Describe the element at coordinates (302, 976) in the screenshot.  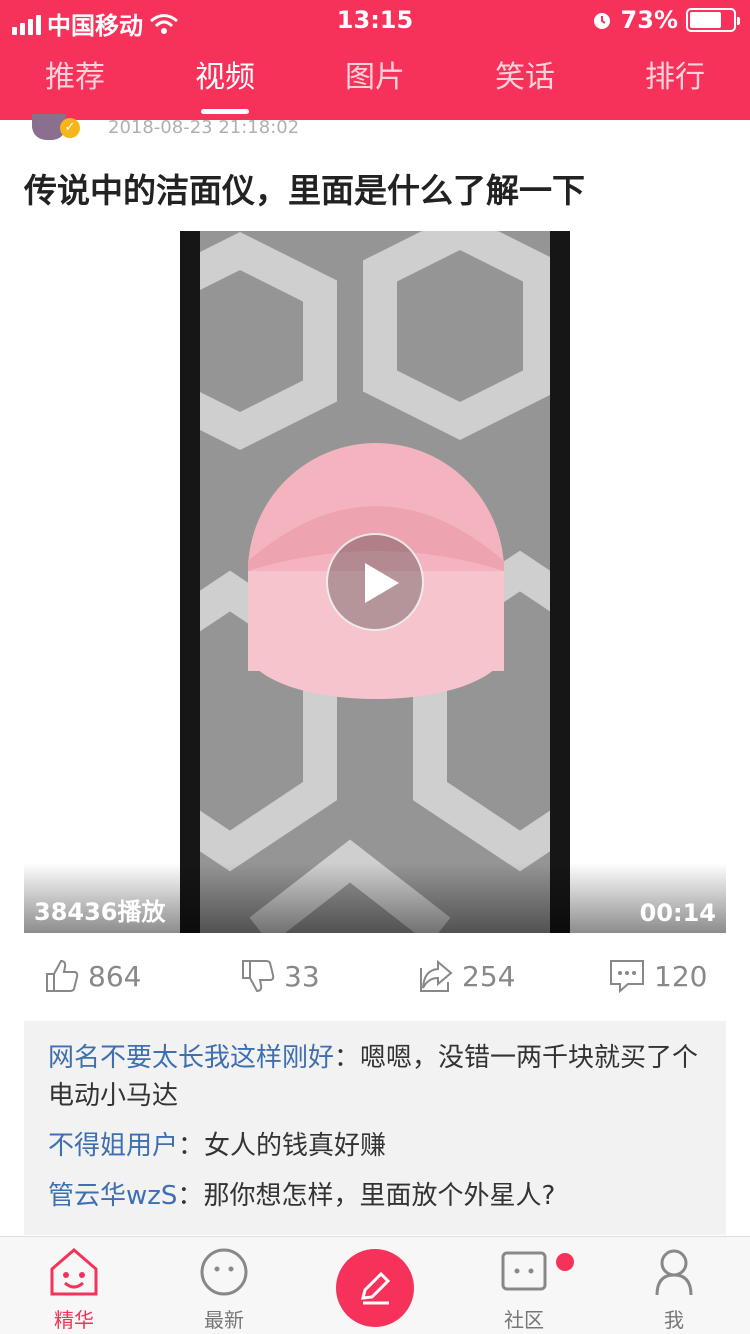
I see `dislike-count: 33` at that location.